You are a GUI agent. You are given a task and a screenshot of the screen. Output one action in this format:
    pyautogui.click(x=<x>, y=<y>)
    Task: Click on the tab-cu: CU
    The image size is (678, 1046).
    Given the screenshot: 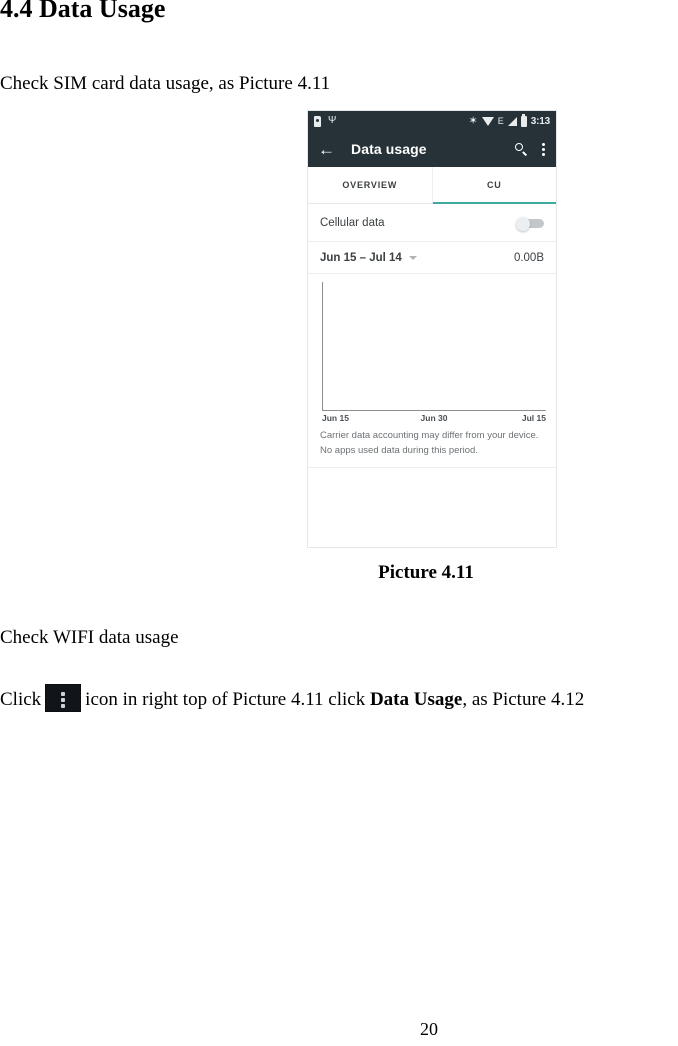 What is the action you would take?
    pyautogui.click(x=494, y=185)
    